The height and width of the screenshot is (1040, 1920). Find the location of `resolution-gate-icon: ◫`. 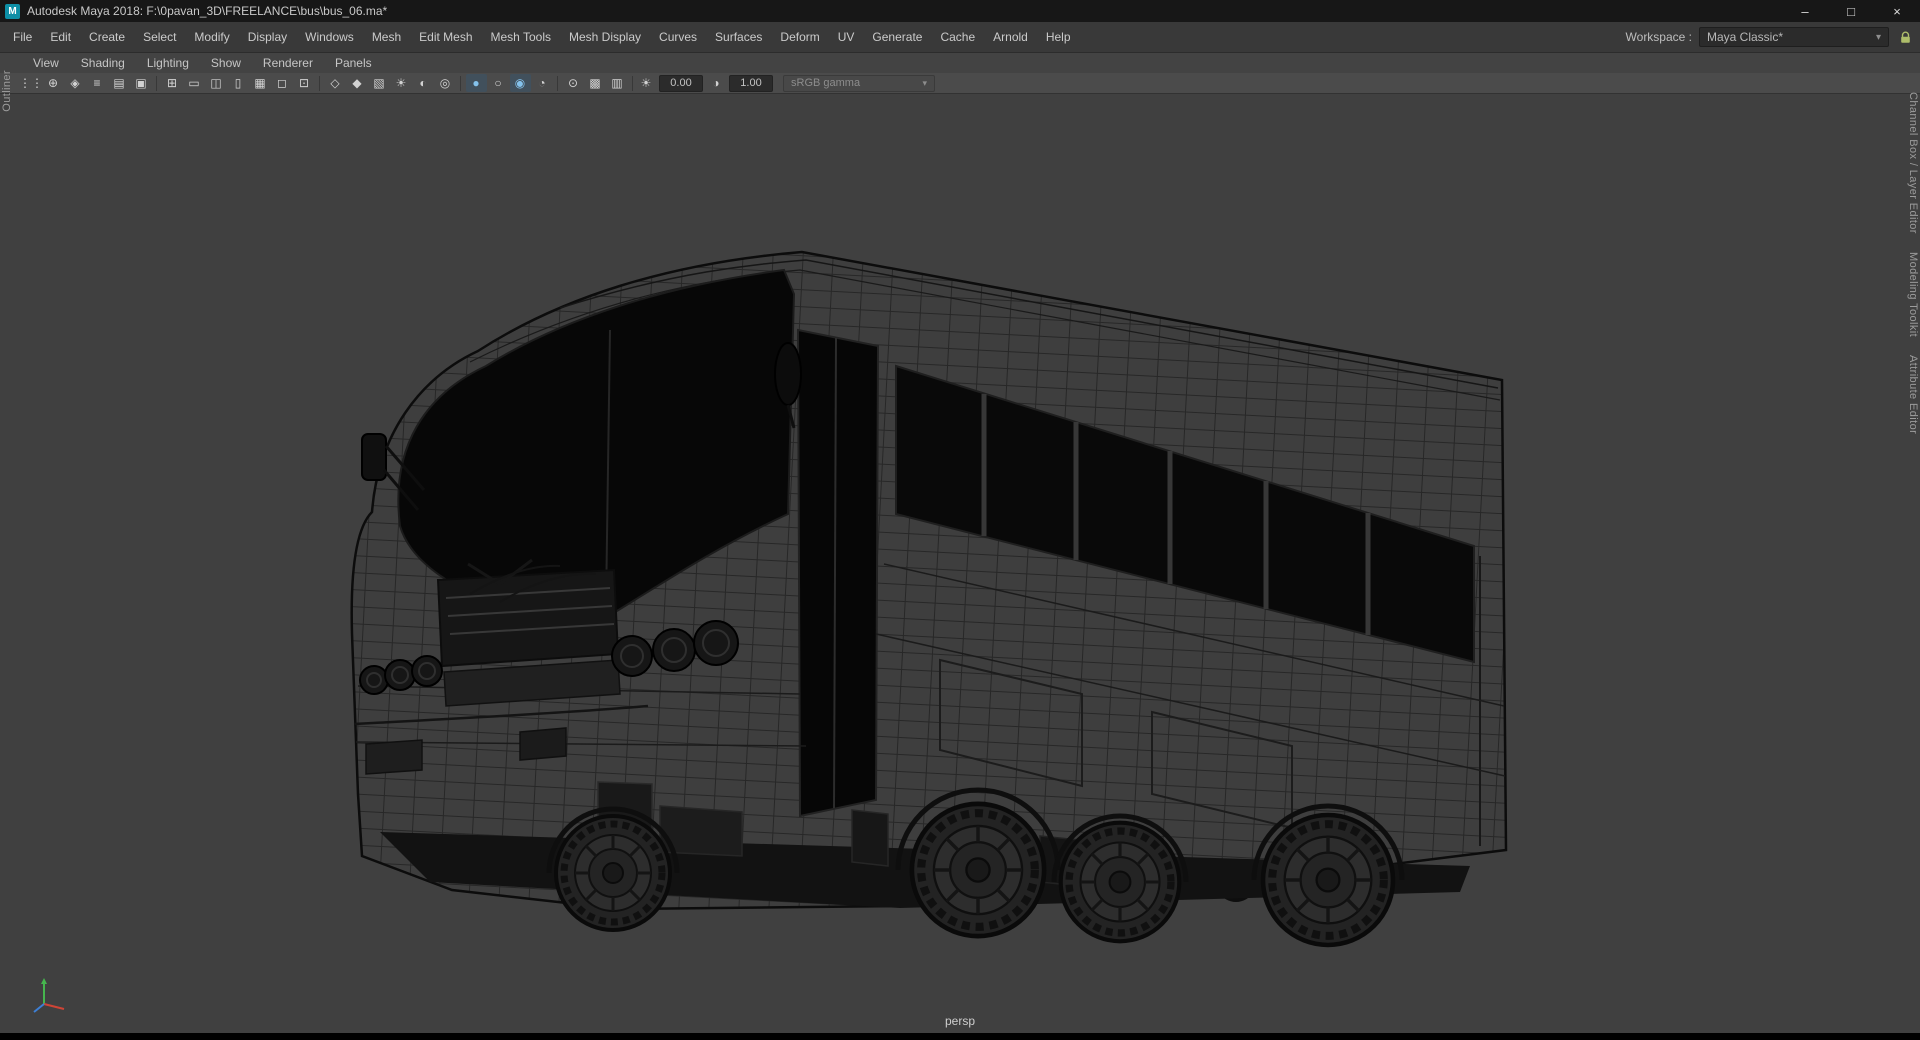

resolution-gate-icon: ◫ is located at coordinates (216, 83).